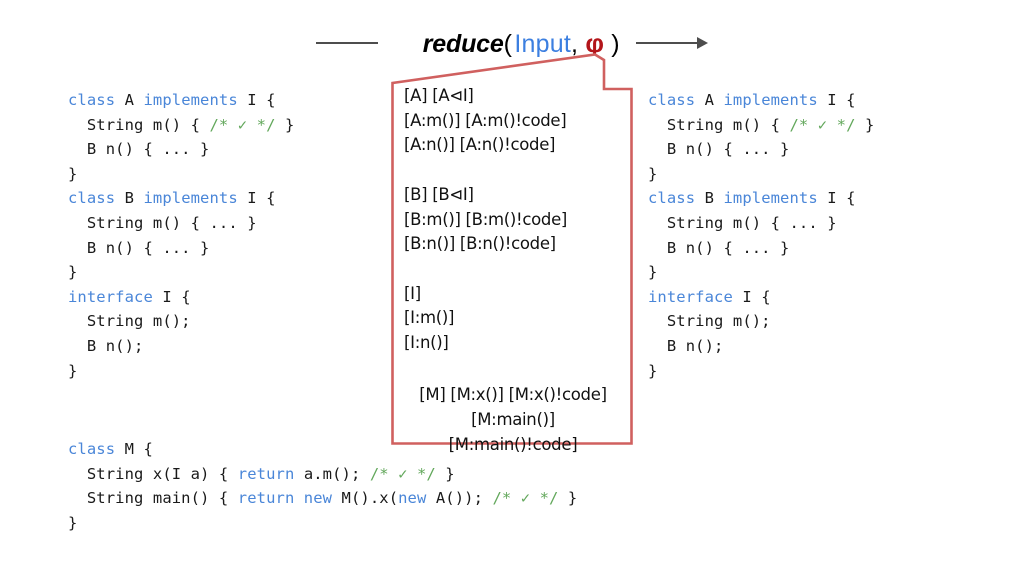 This screenshot has height=576, width=1024. I want to click on code-text: M().x(, so click(370, 498).